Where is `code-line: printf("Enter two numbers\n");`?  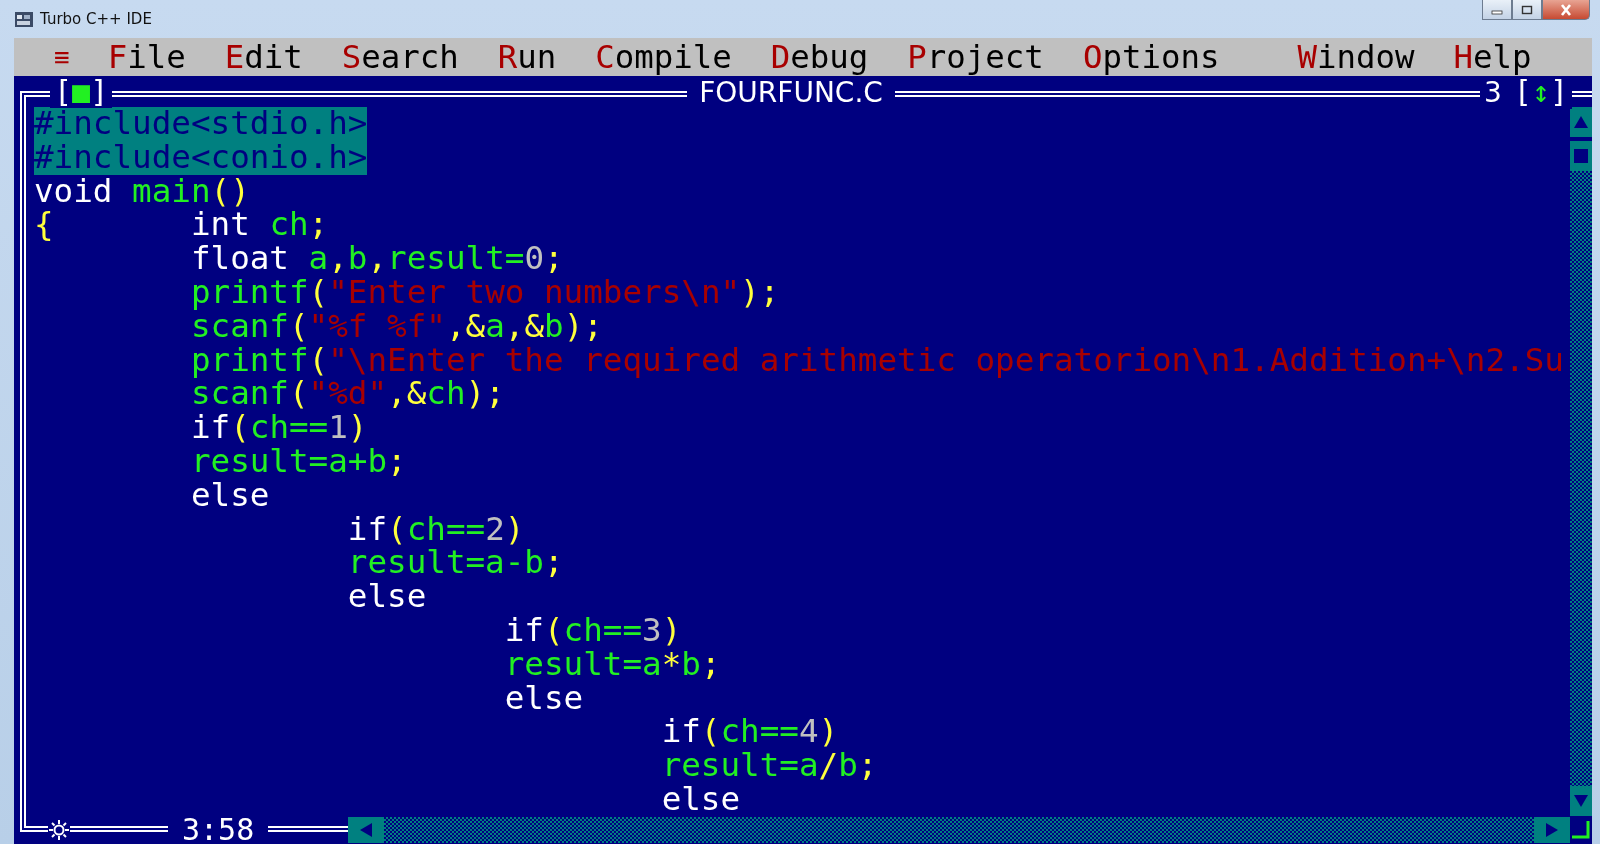 code-line: printf("Enter two numbers\n"); is located at coordinates (485, 293).